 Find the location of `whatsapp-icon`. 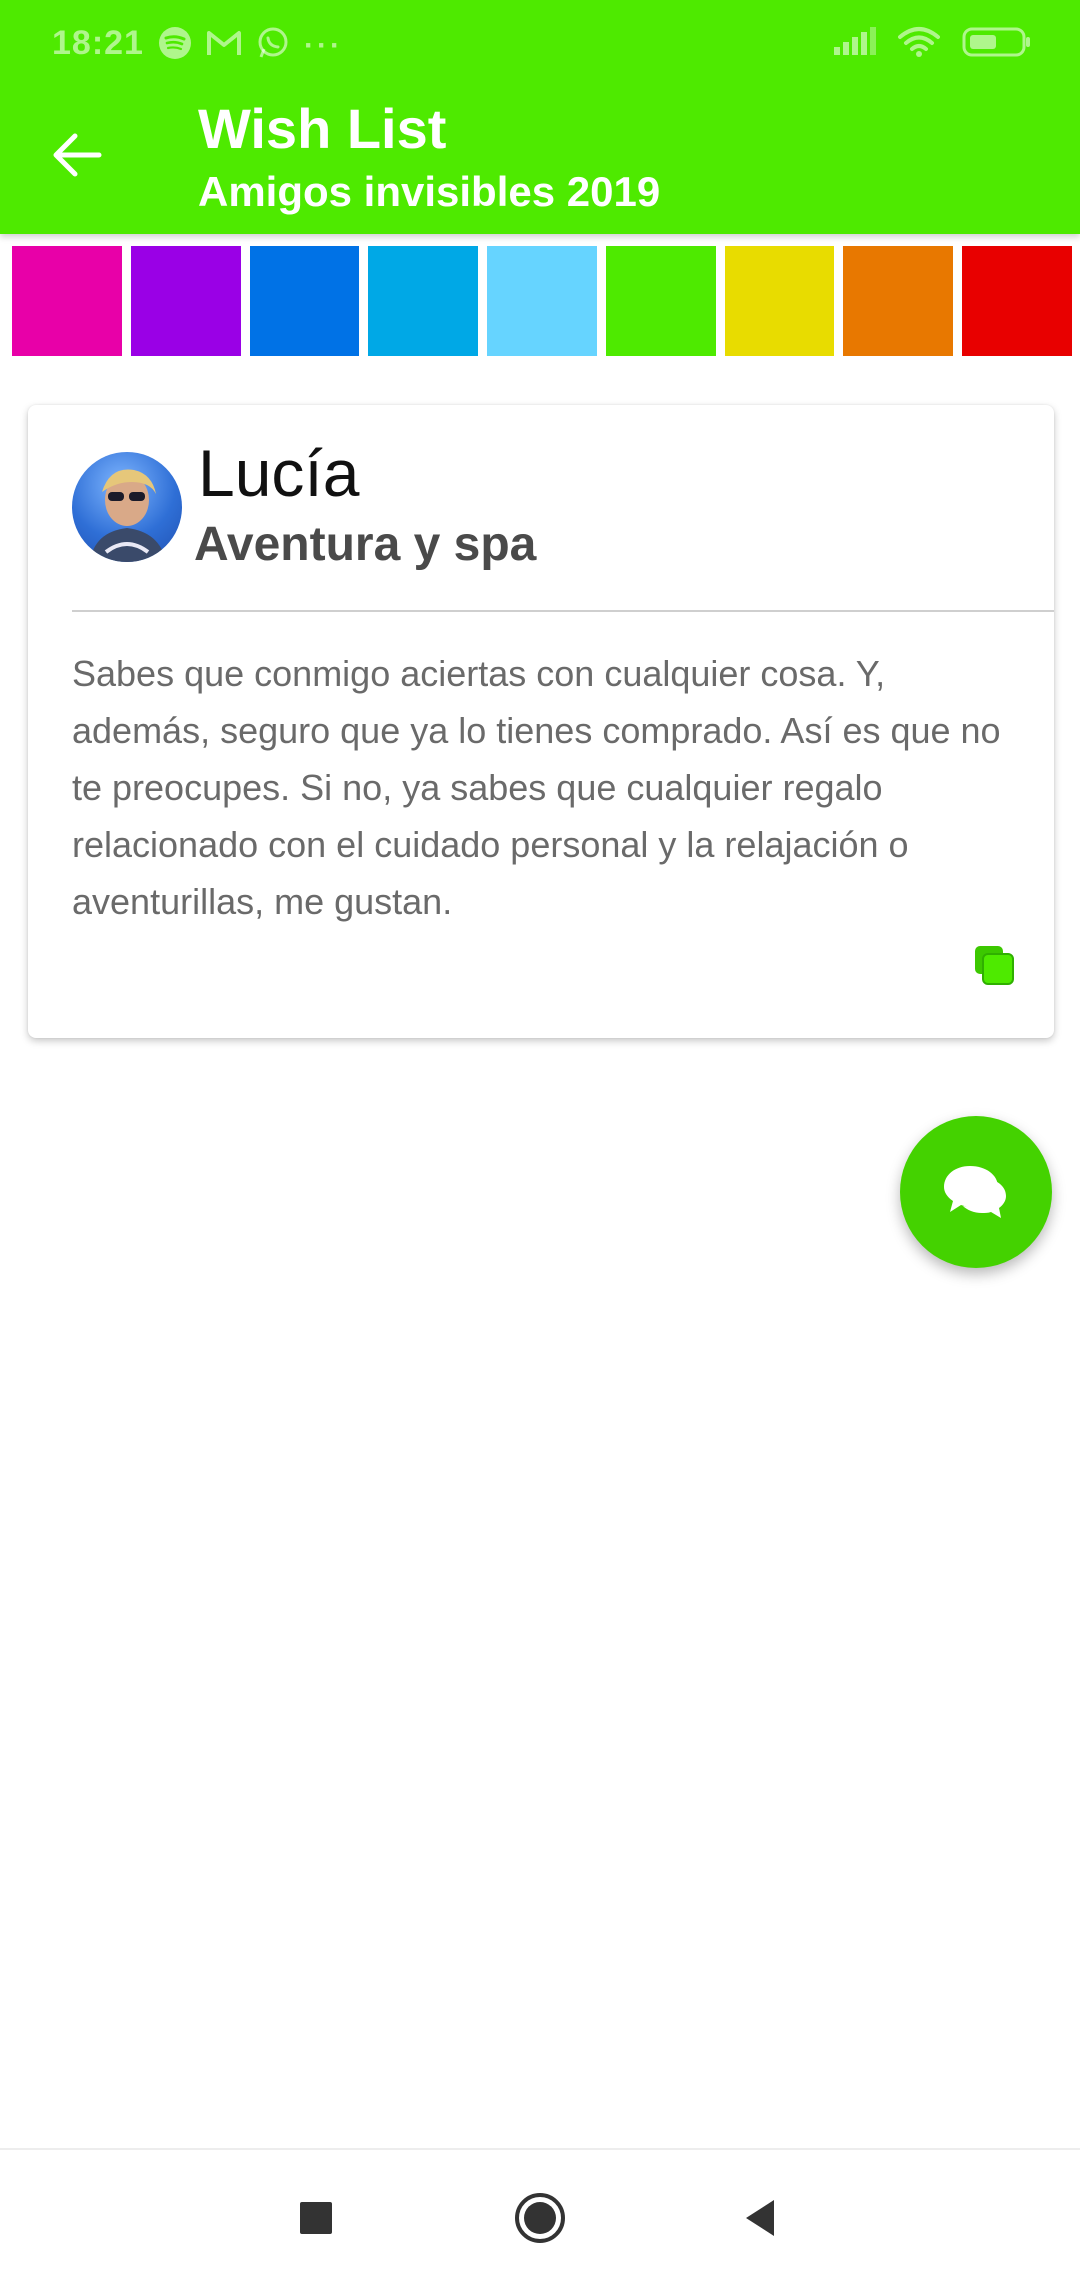

whatsapp-icon is located at coordinates (273, 45).